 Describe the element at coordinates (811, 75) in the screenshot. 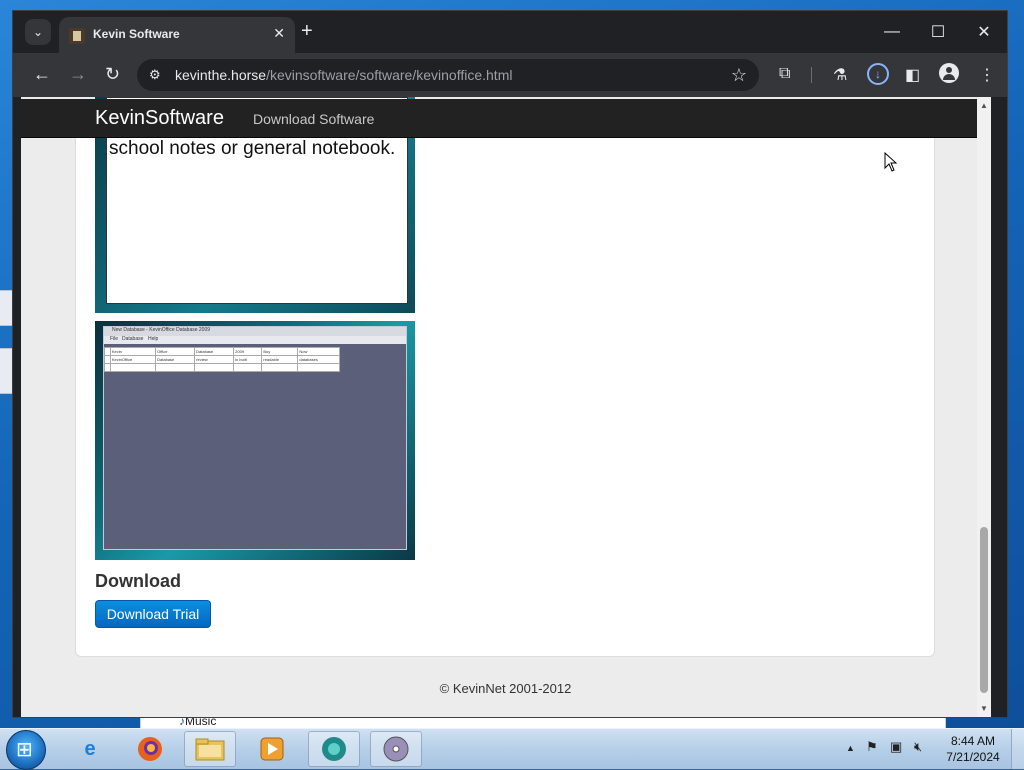

I see `toolbar-separator` at that location.